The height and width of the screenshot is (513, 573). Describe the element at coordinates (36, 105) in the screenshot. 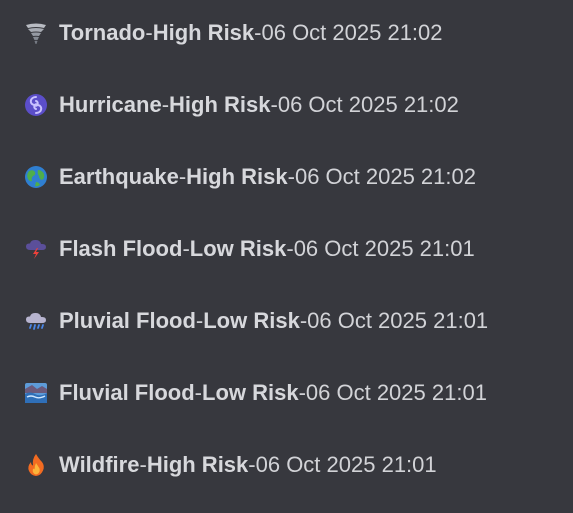

I see `hurricane-icon` at that location.